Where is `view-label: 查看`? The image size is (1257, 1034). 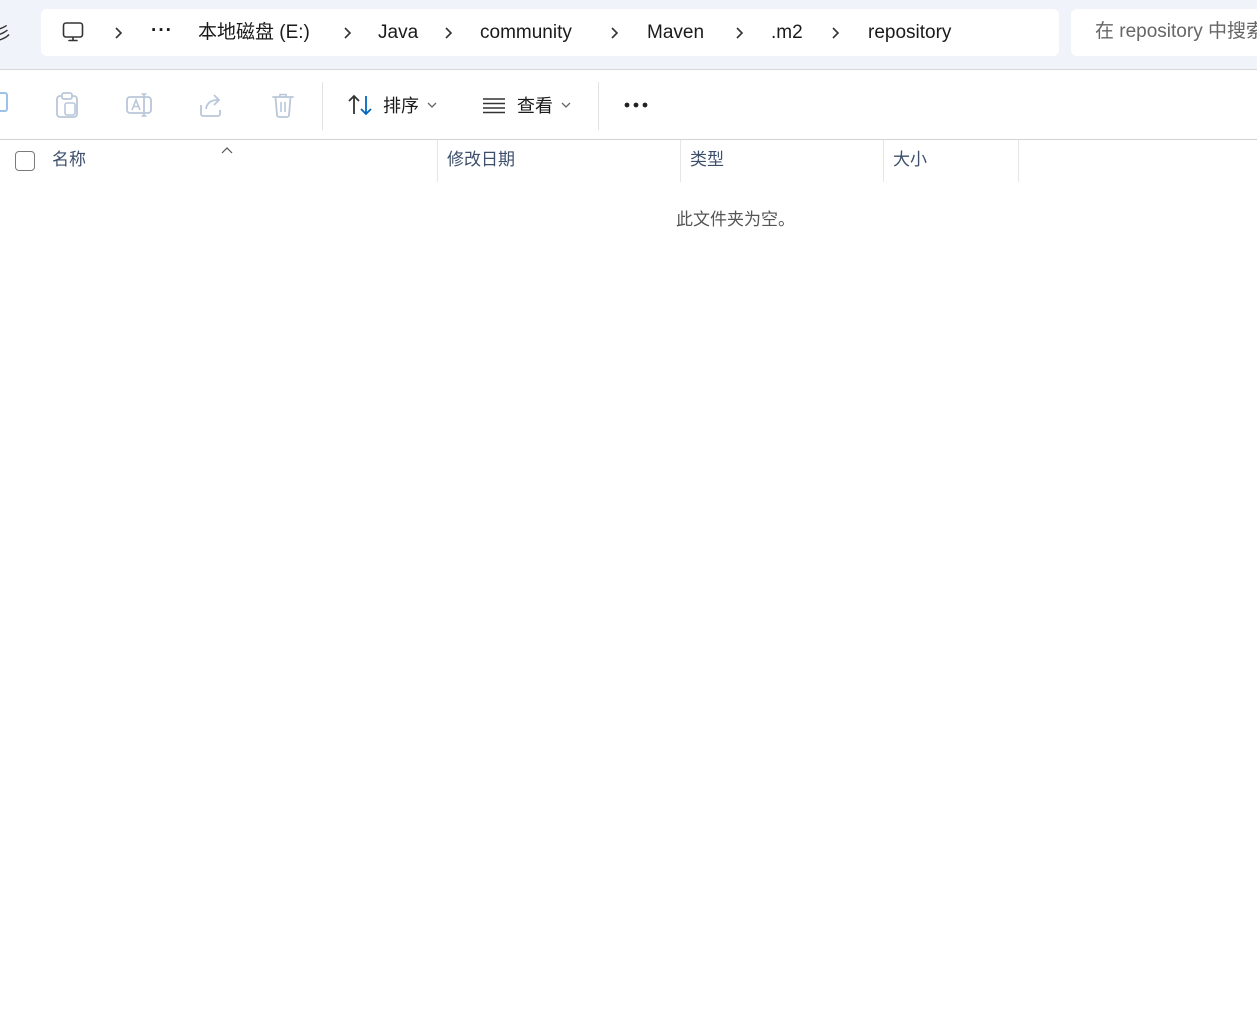 view-label: 查看 is located at coordinates (535, 106).